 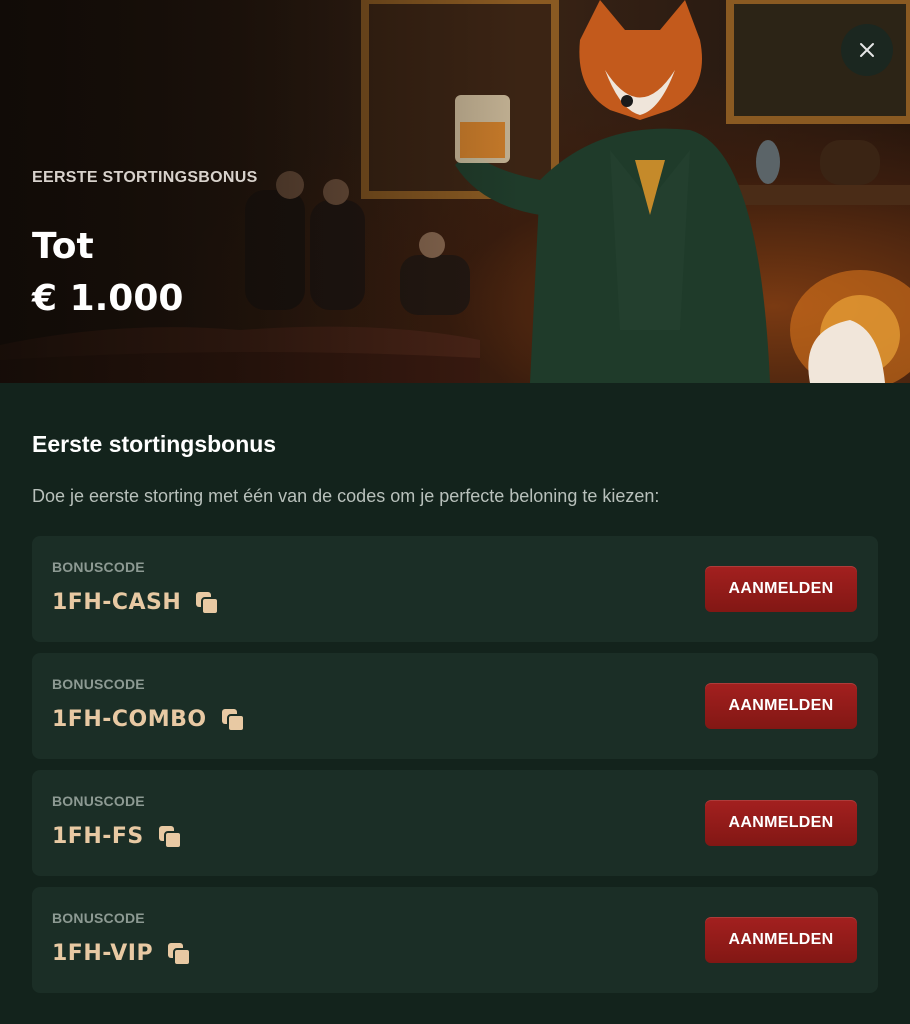 I want to click on bonus-code-value: 1FH-COMBO, so click(x=148, y=719).